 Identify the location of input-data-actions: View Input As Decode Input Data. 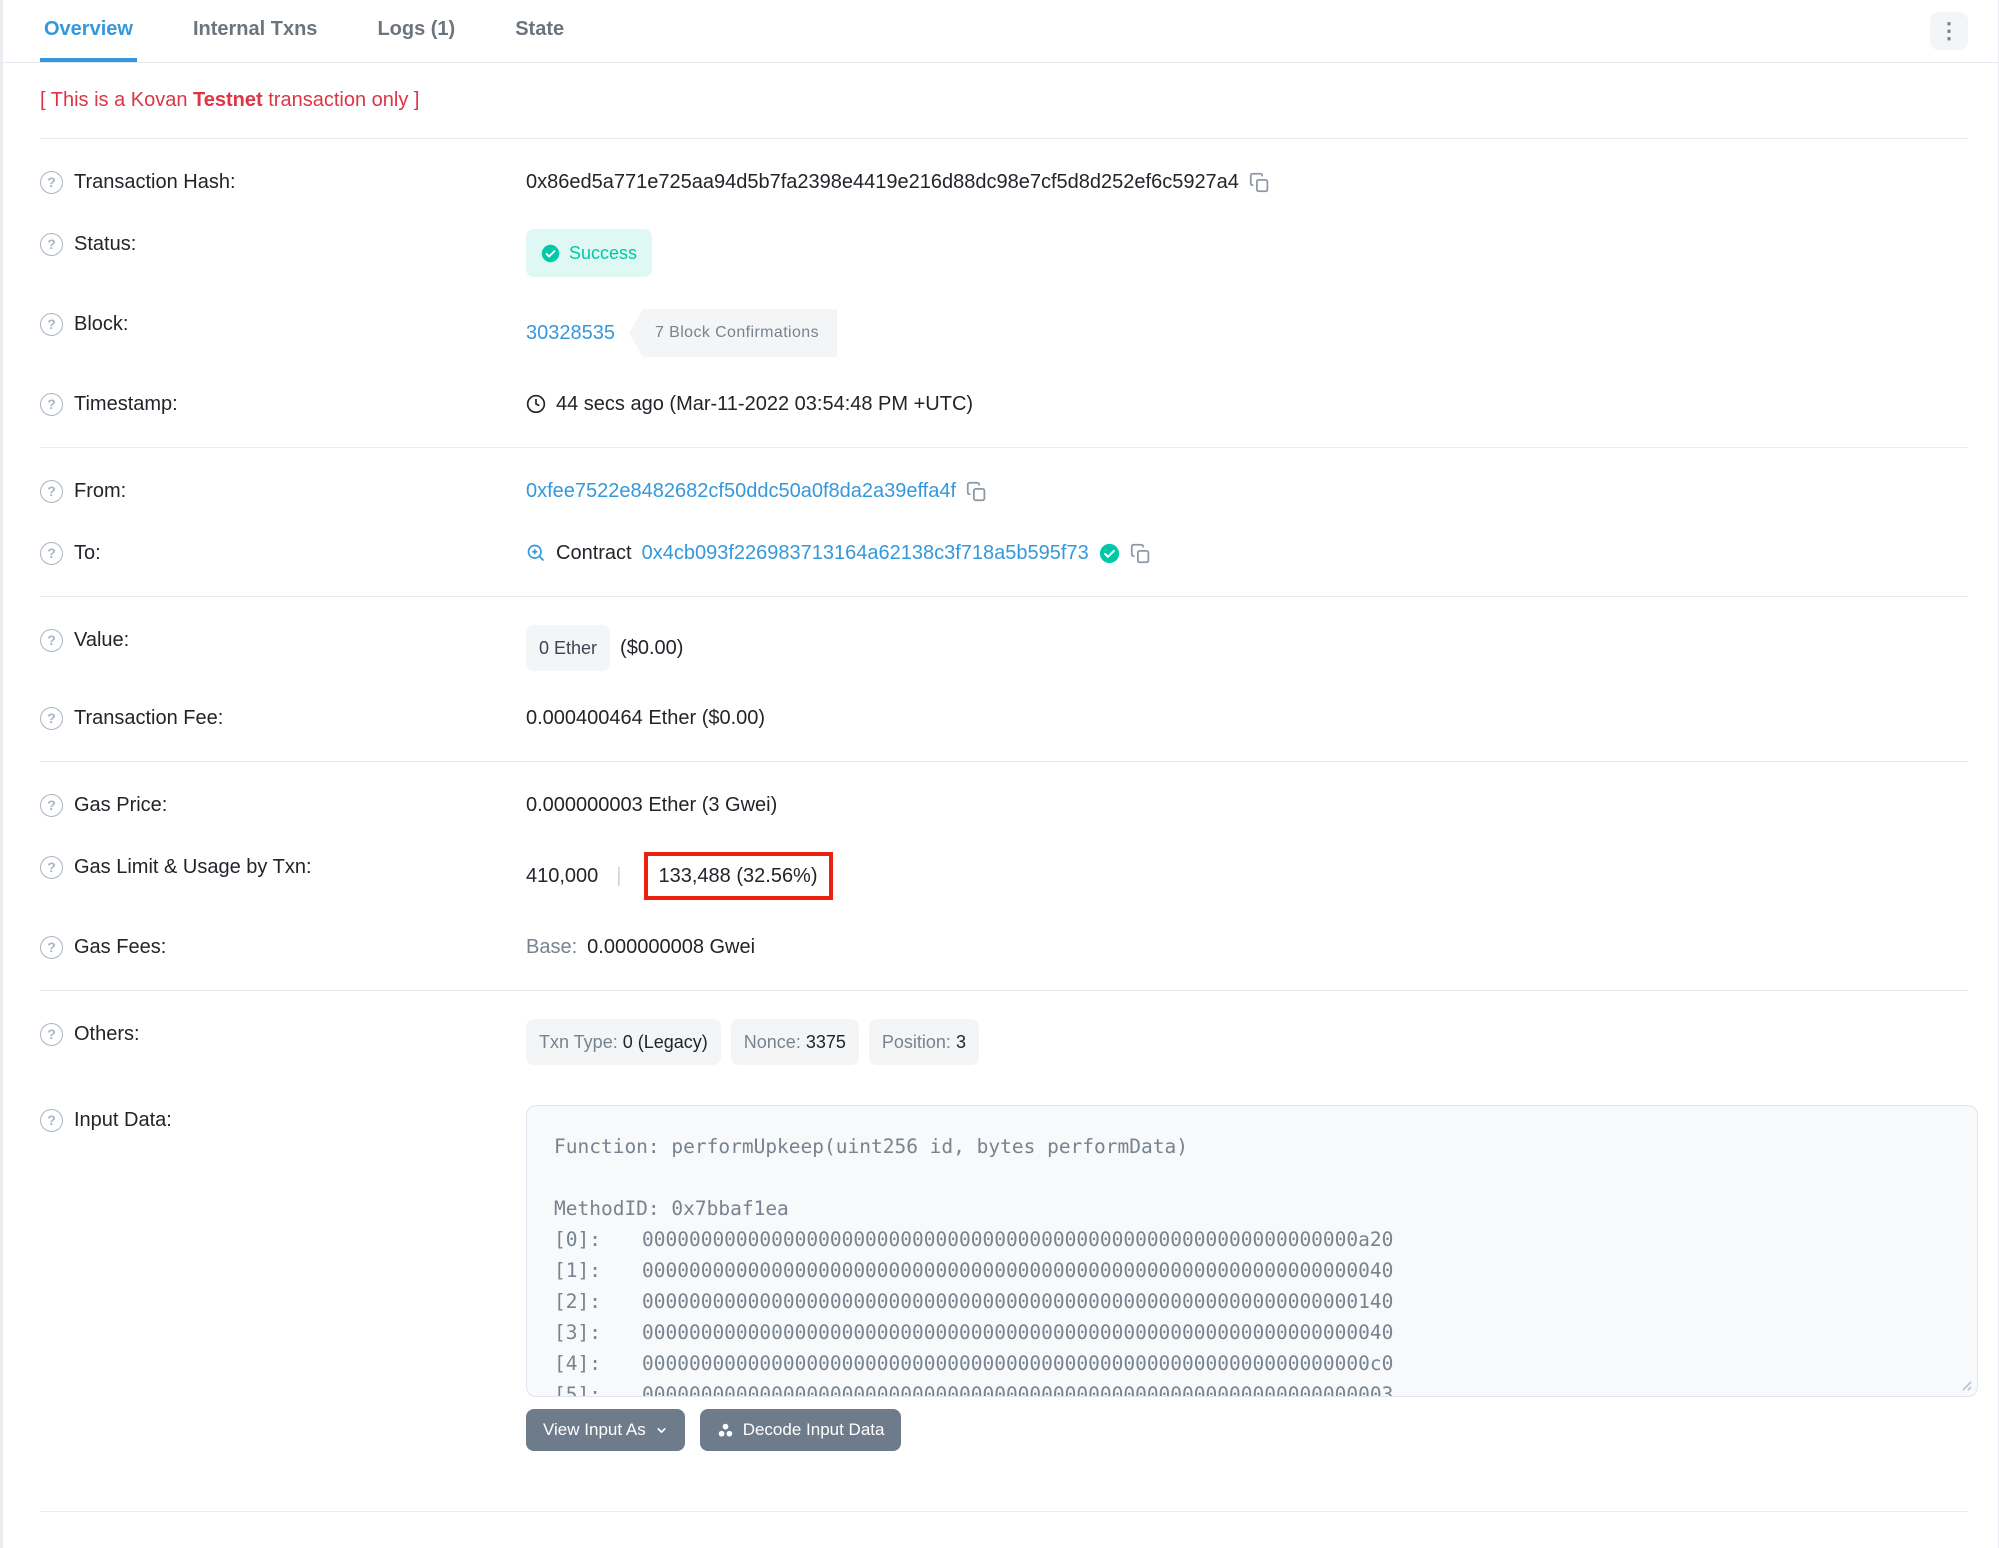
(1252, 1430).